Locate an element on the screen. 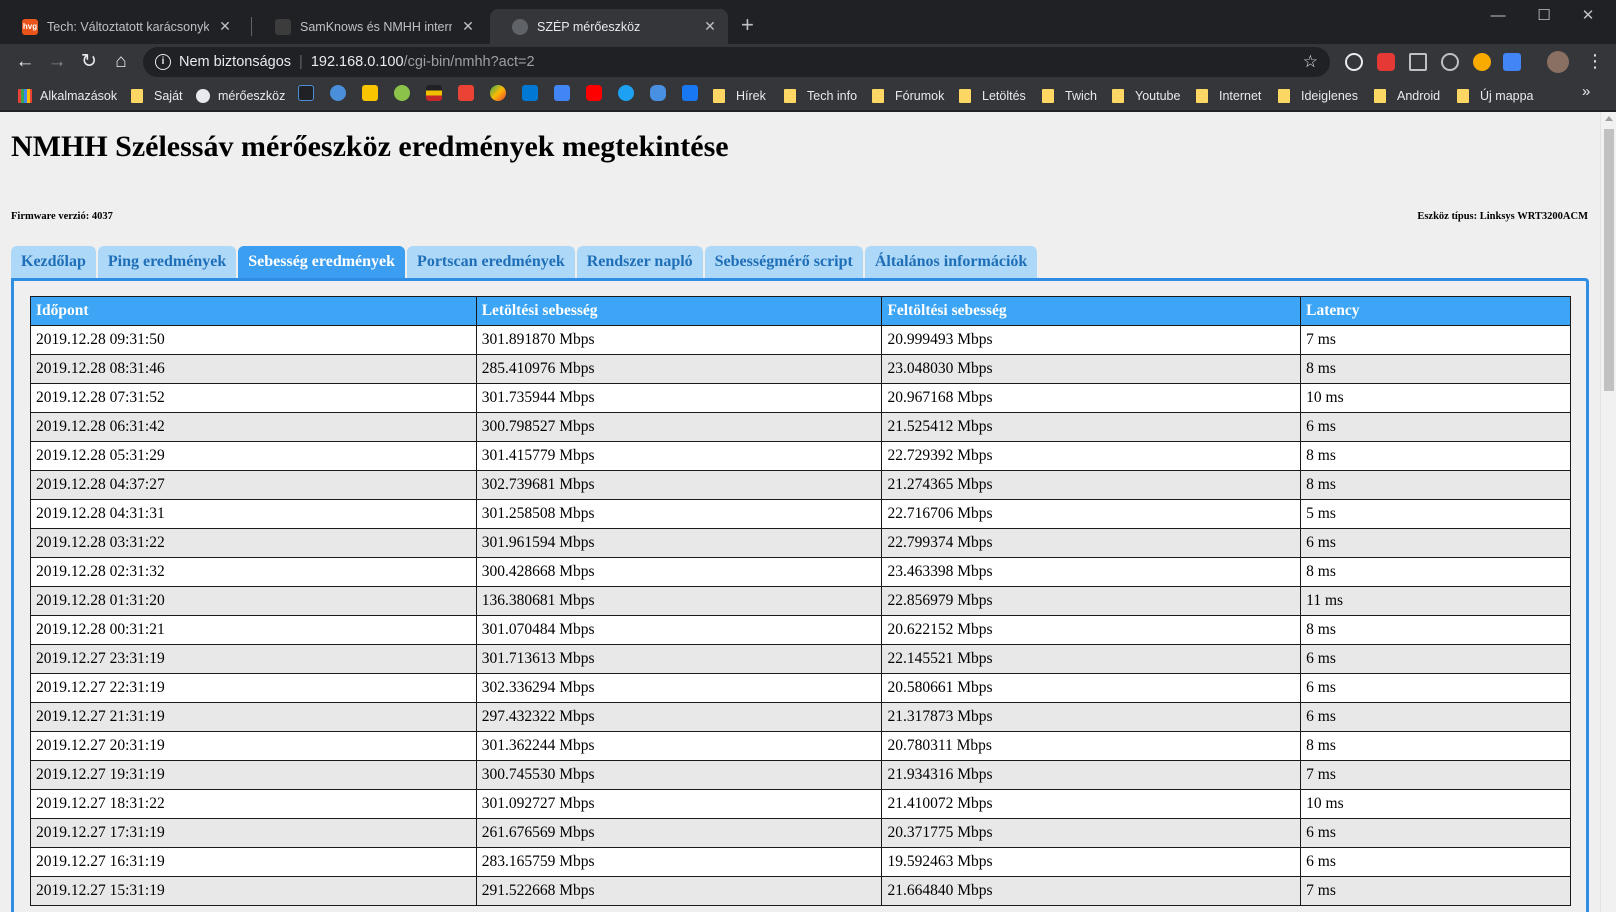 The image size is (1616, 912). facebook-icon is located at coordinates (690, 93).